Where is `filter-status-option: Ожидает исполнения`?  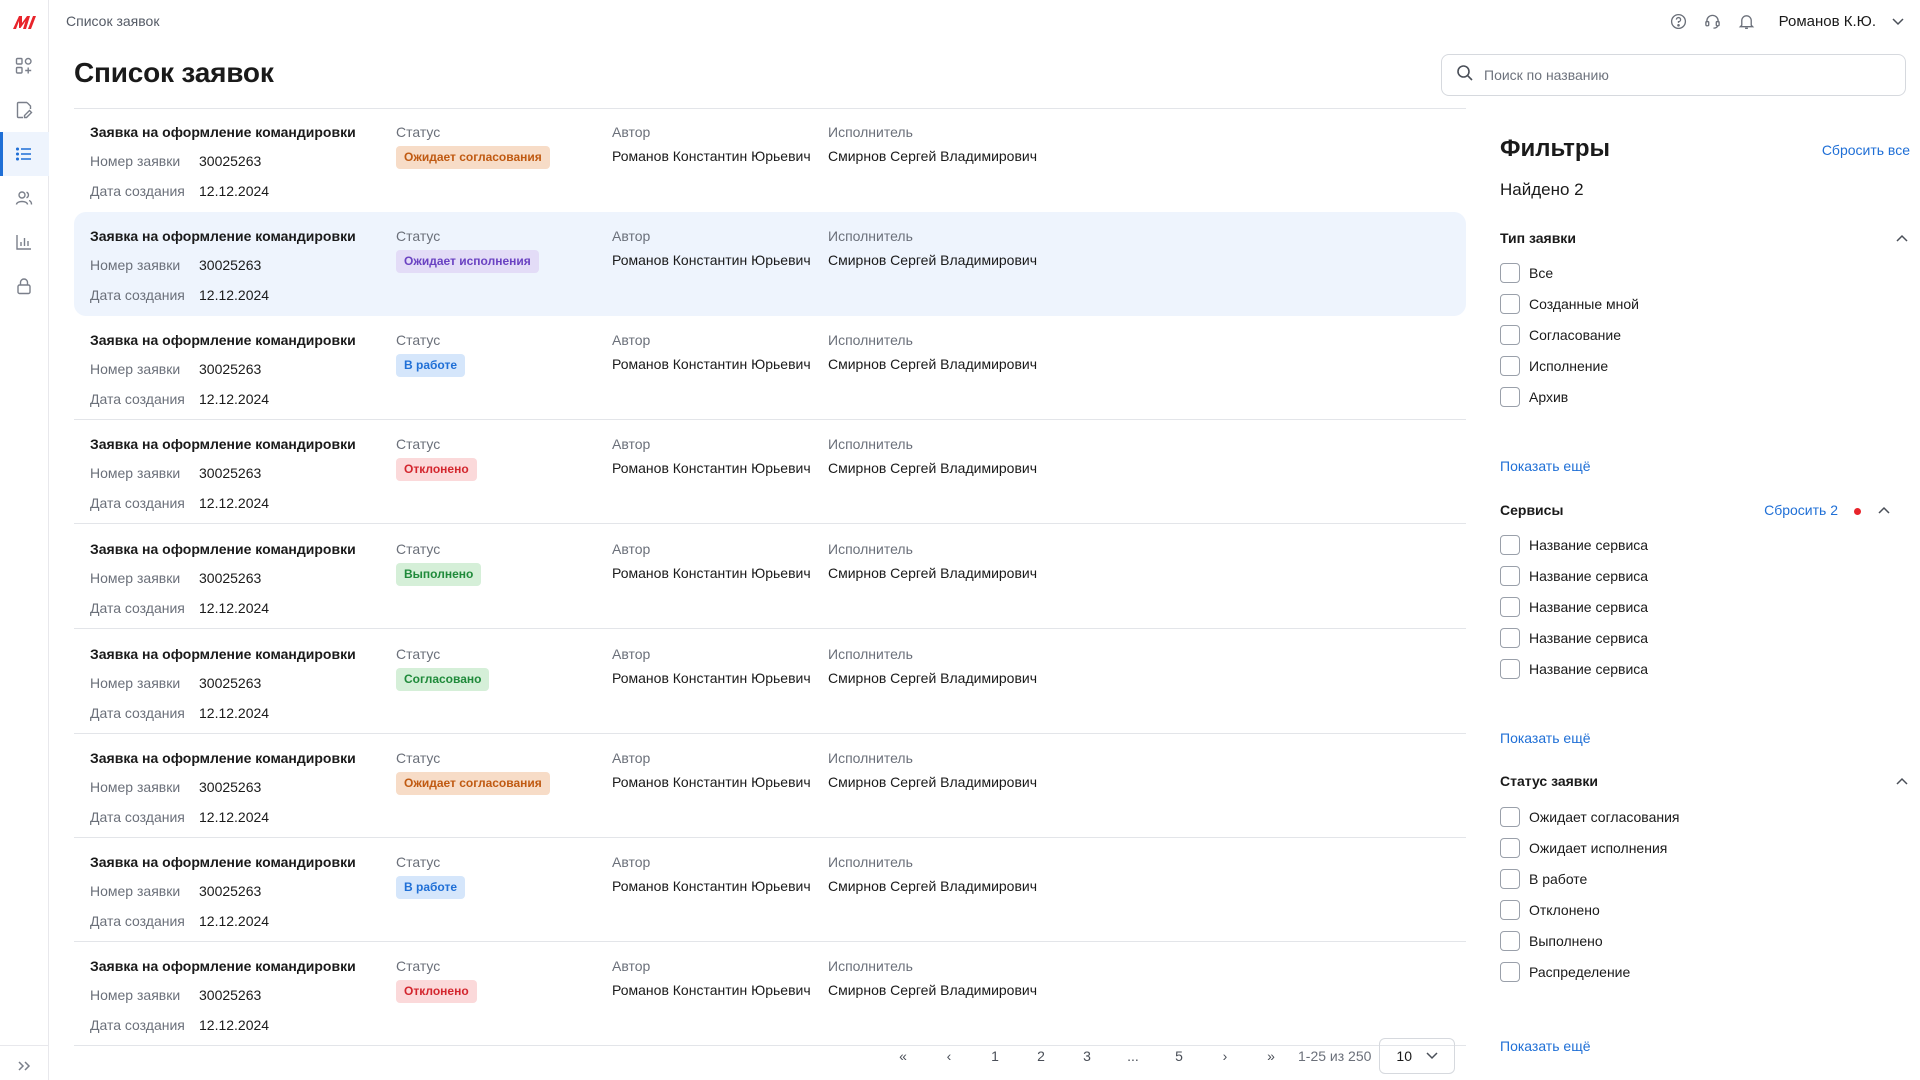 filter-status-option: Ожидает исполнения is located at coordinates (1583, 848).